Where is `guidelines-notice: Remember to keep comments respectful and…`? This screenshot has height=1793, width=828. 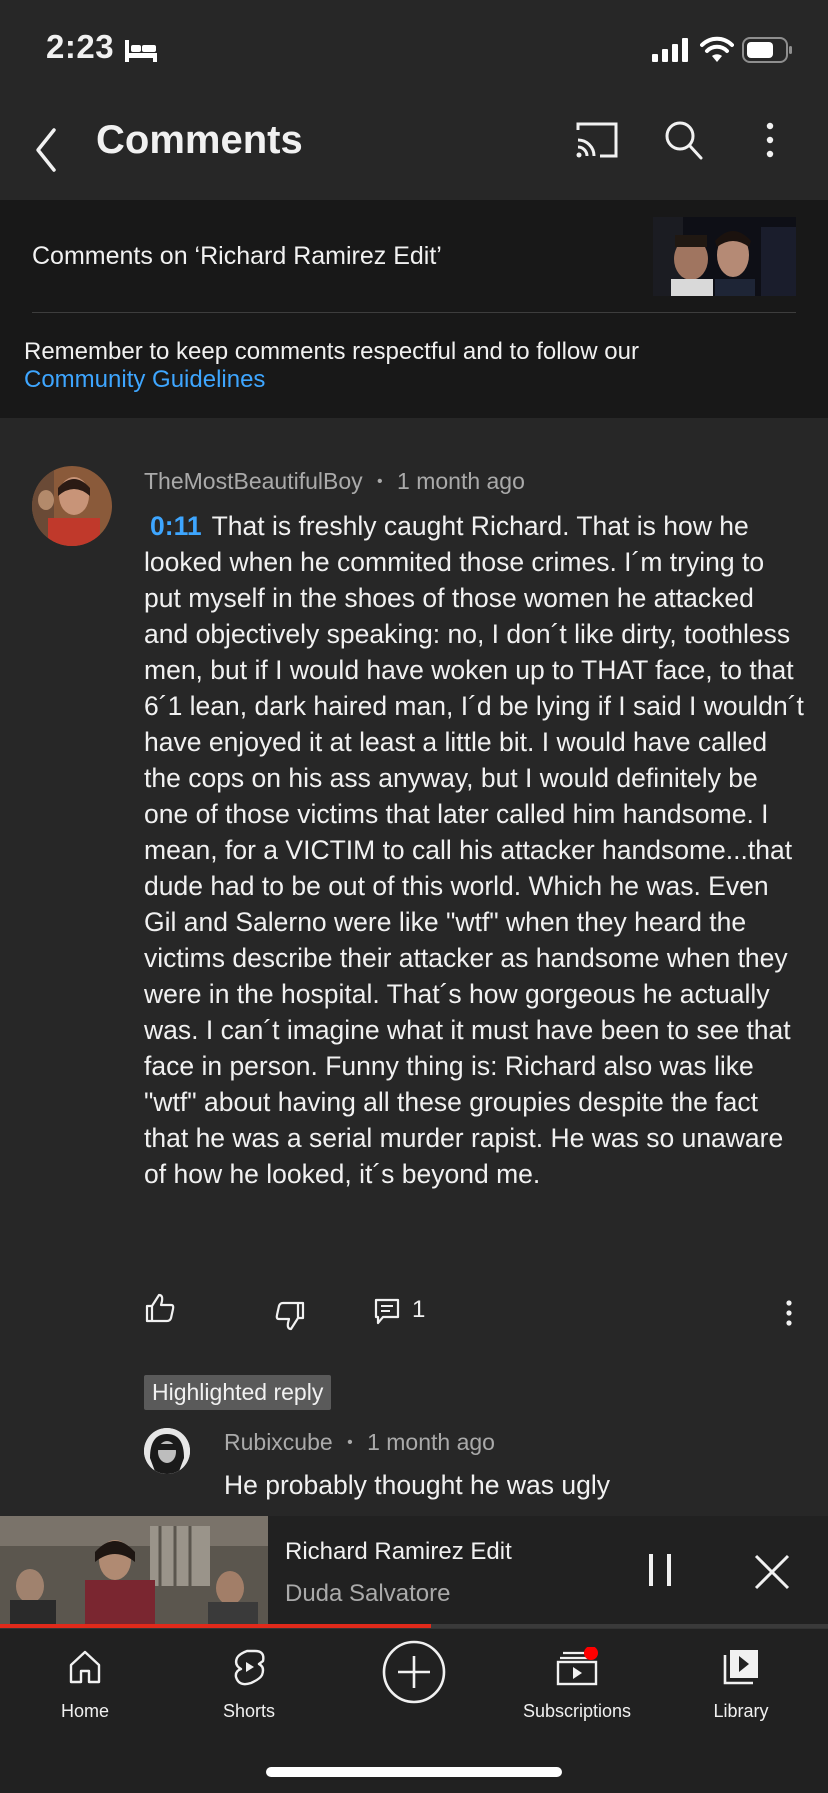
guidelines-notice: Remember to keep comments respectful and… is located at coordinates (331, 366).